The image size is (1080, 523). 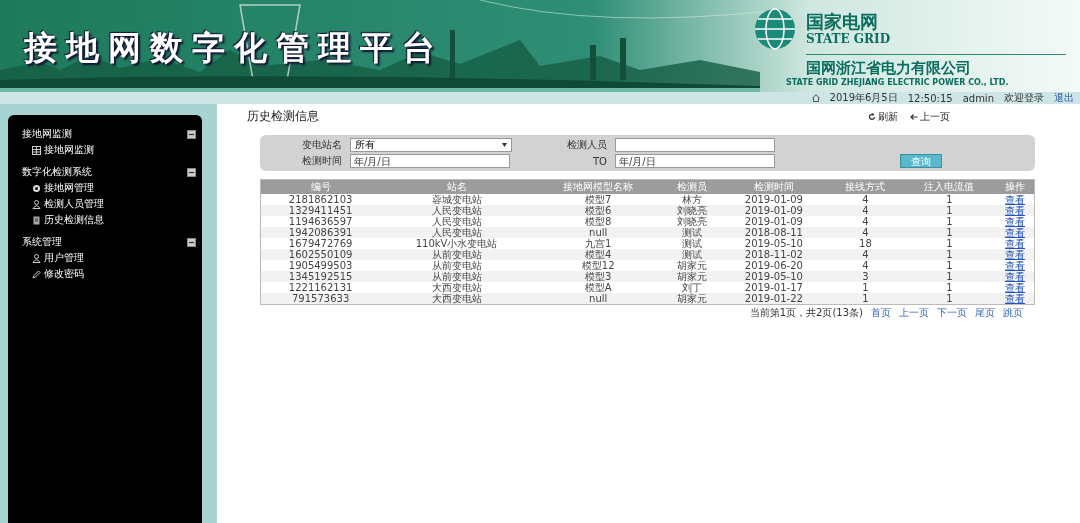 I want to click on logo-name: 国家电网, so click(x=842, y=22).